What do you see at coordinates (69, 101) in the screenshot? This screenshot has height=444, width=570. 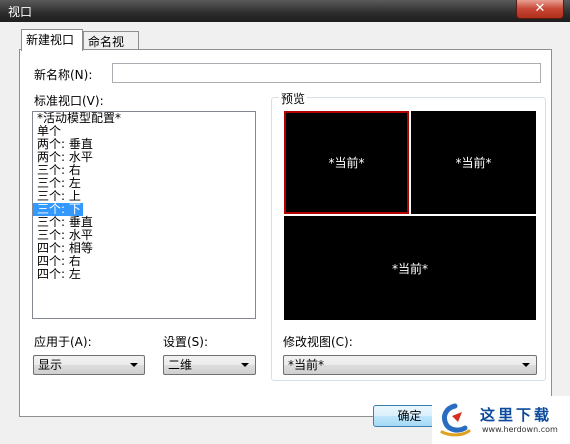 I see `standard-viewports-label: 标准视口(V):` at bounding box center [69, 101].